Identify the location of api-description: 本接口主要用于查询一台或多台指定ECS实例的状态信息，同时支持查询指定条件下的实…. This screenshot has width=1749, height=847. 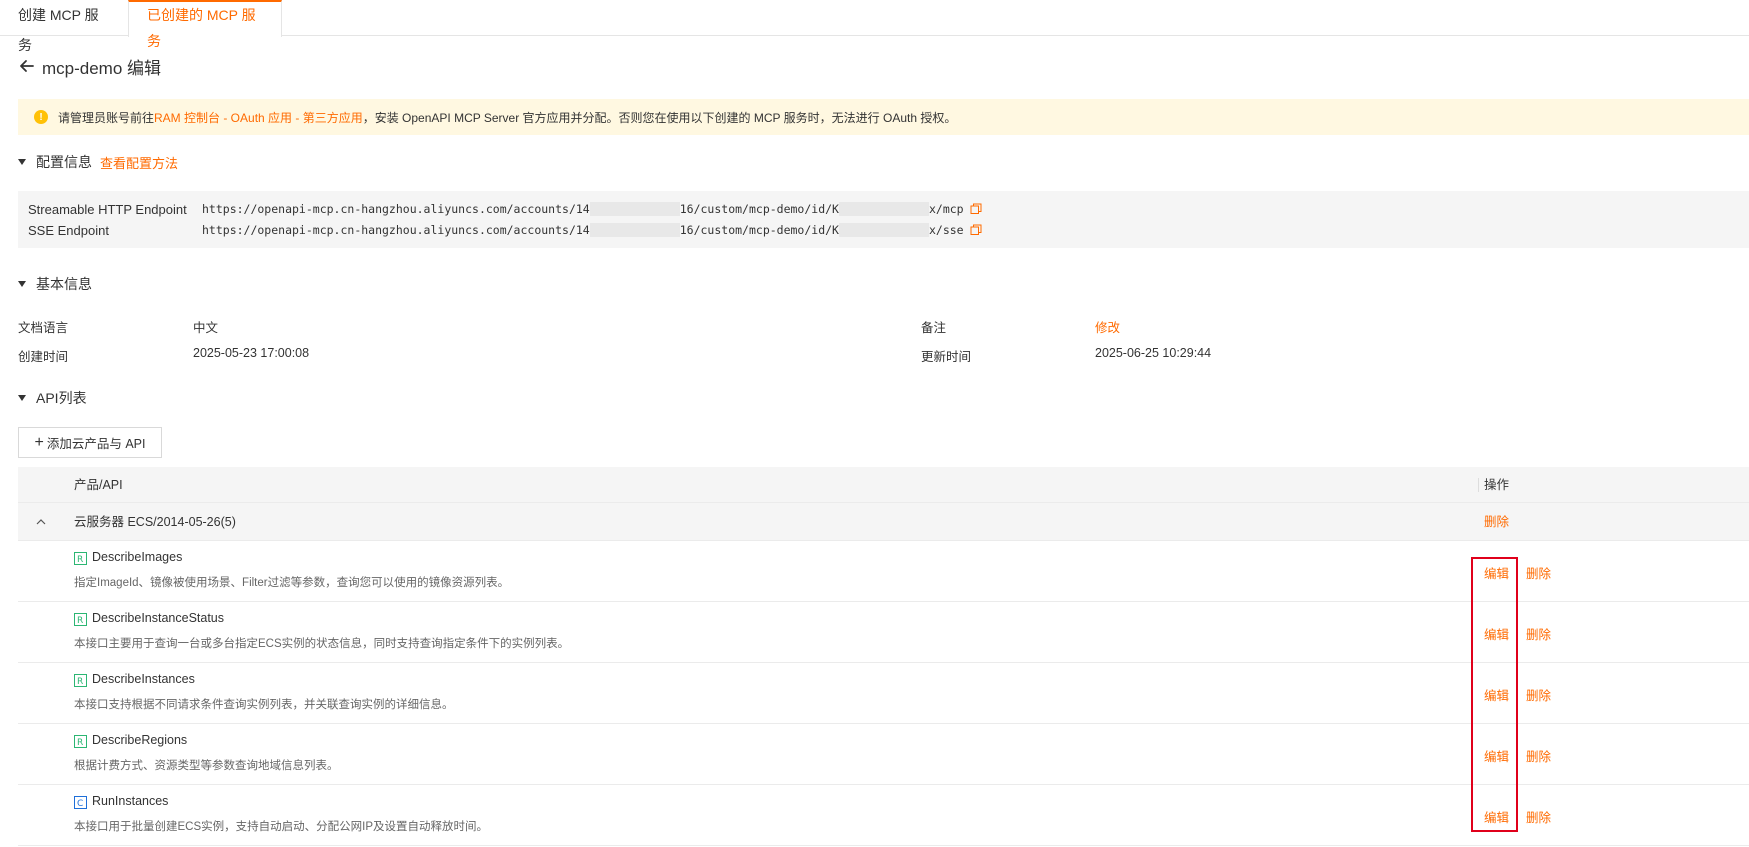
(322, 644).